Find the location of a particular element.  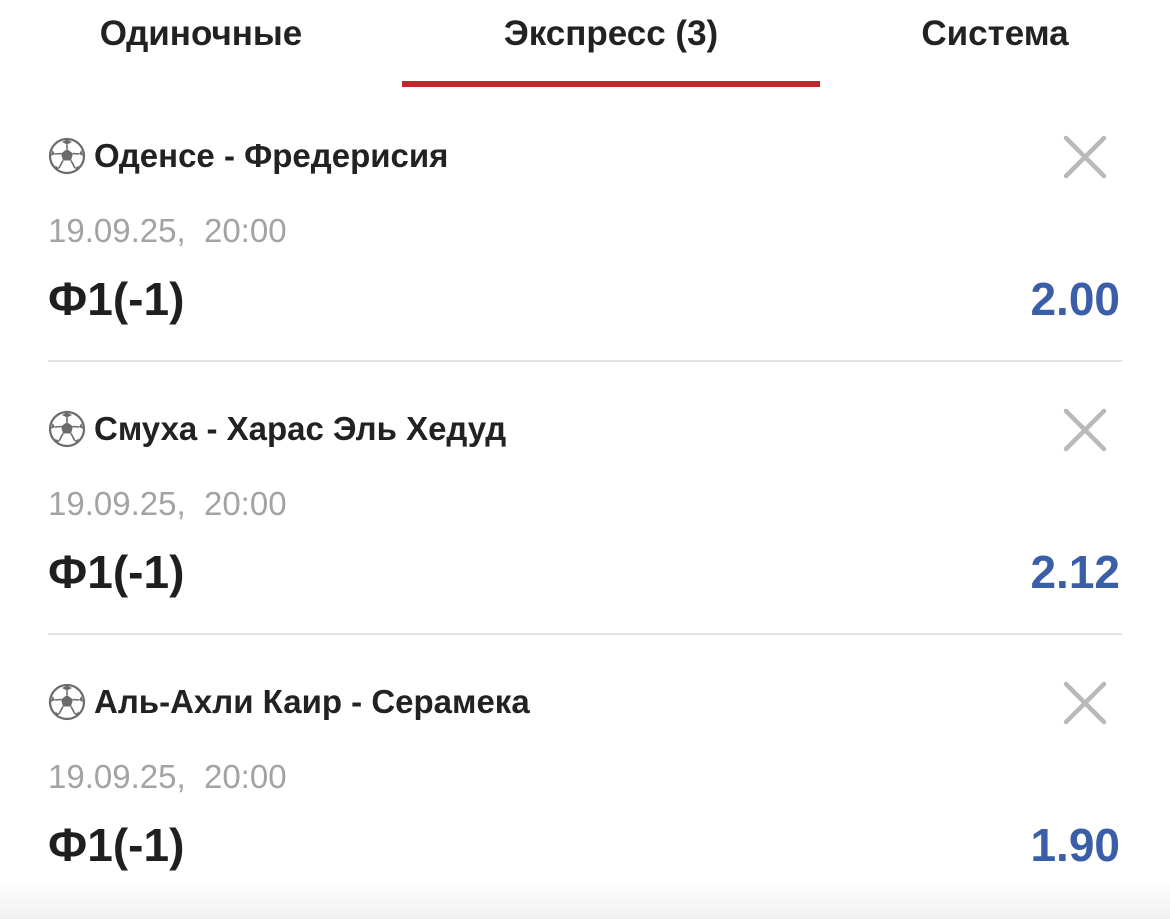

bet-match-title: Оденсе - Фредерисия is located at coordinates (248, 156).